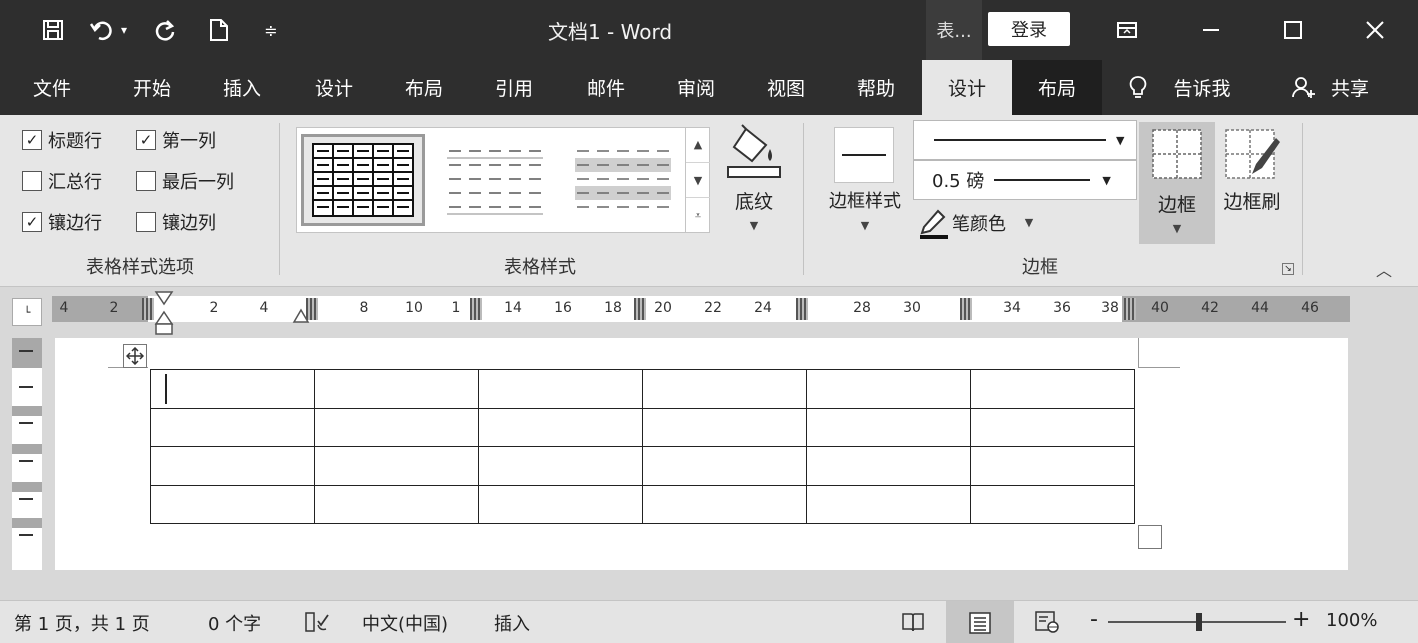 Image resolution: width=1418 pixels, height=643 pixels. Describe the element at coordinates (606, 87) in the screenshot. I see `tab-mailings: 邮件` at that location.